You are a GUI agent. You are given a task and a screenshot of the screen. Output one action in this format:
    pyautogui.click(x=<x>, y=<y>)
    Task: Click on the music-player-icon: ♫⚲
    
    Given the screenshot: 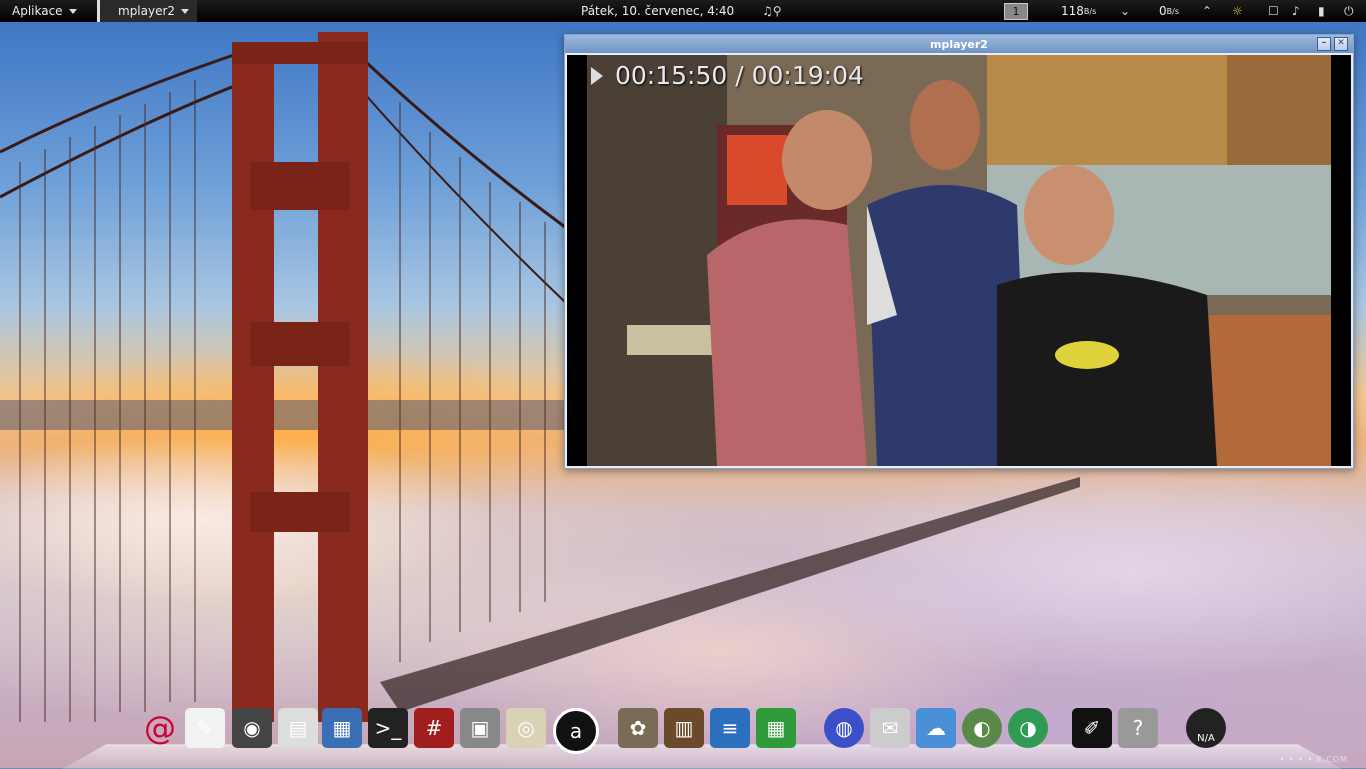 What is the action you would take?
    pyautogui.click(x=772, y=11)
    